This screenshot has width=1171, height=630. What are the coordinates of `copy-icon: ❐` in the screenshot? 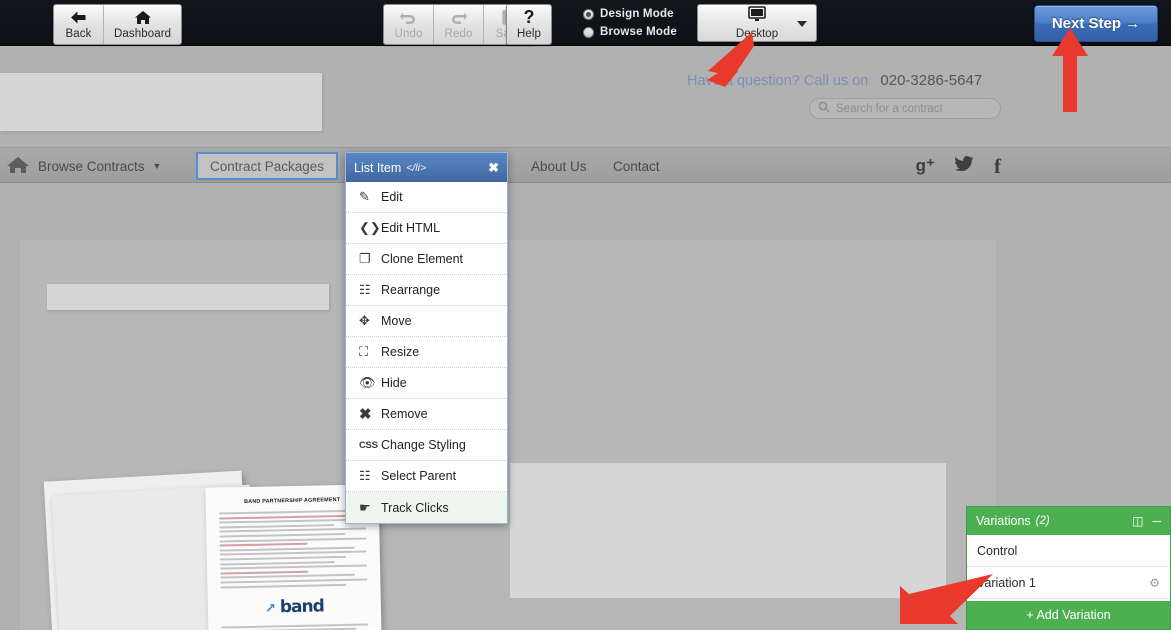 It's located at (365, 258).